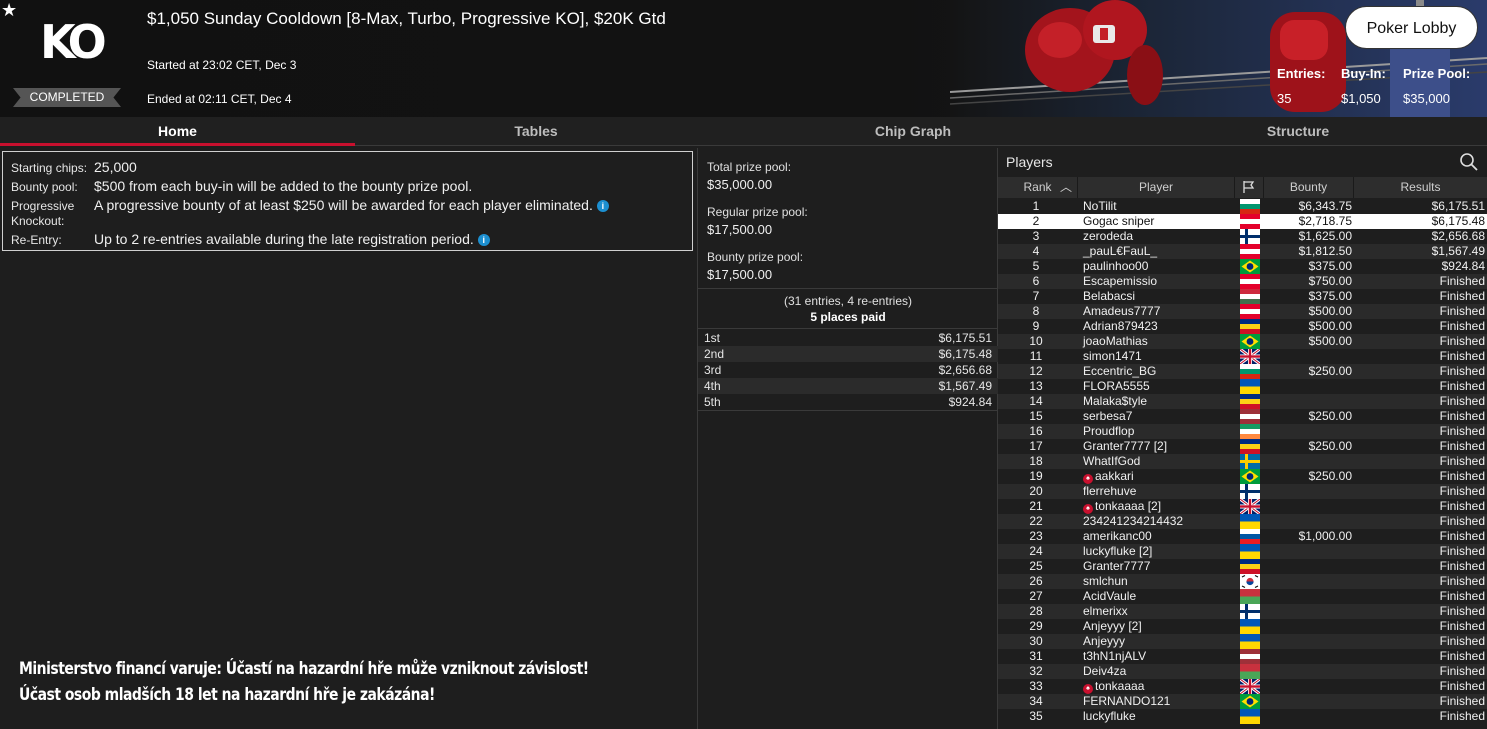 This screenshot has width=1487, height=729. What do you see at coordinates (1249, 187) in the screenshot?
I see `column-country` at bounding box center [1249, 187].